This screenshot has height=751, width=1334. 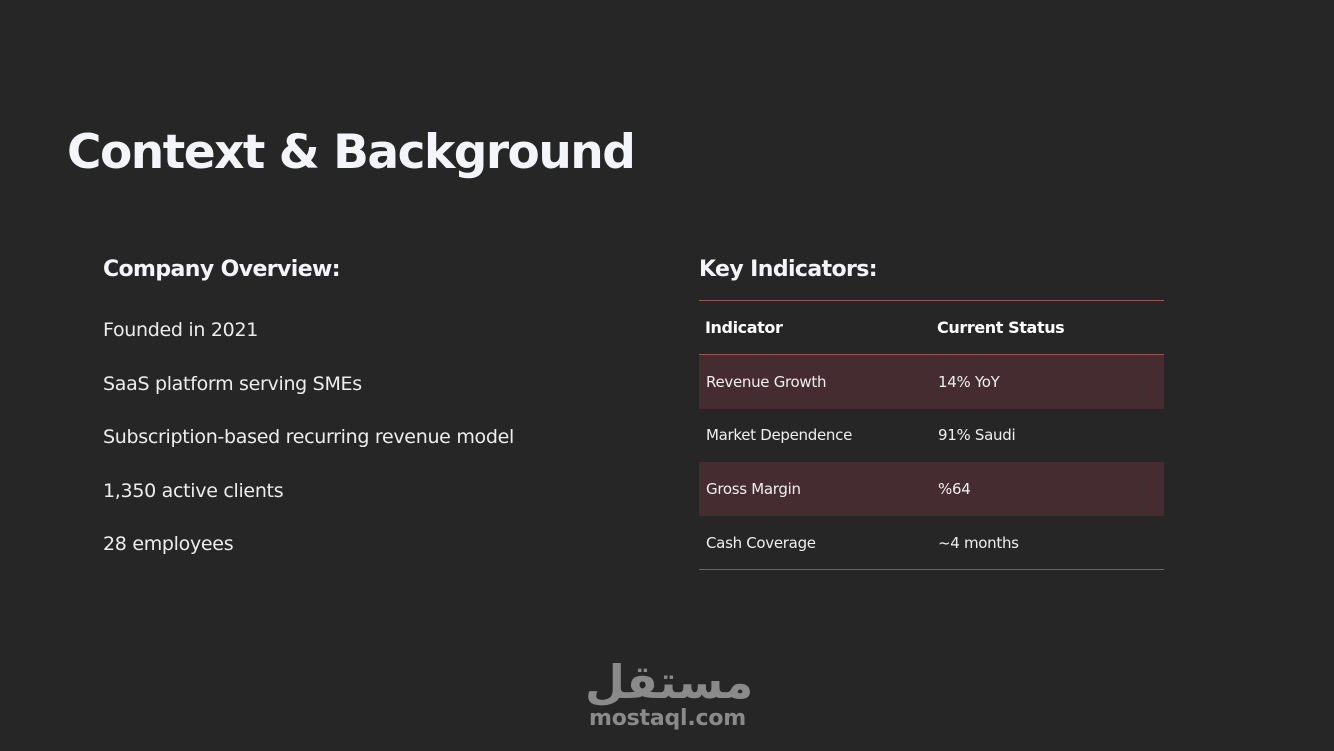 What do you see at coordinates (931, 543) in the screenshot?
I see `table-row: Cash Coverage ~4 months` at bounding box center [931, 543].